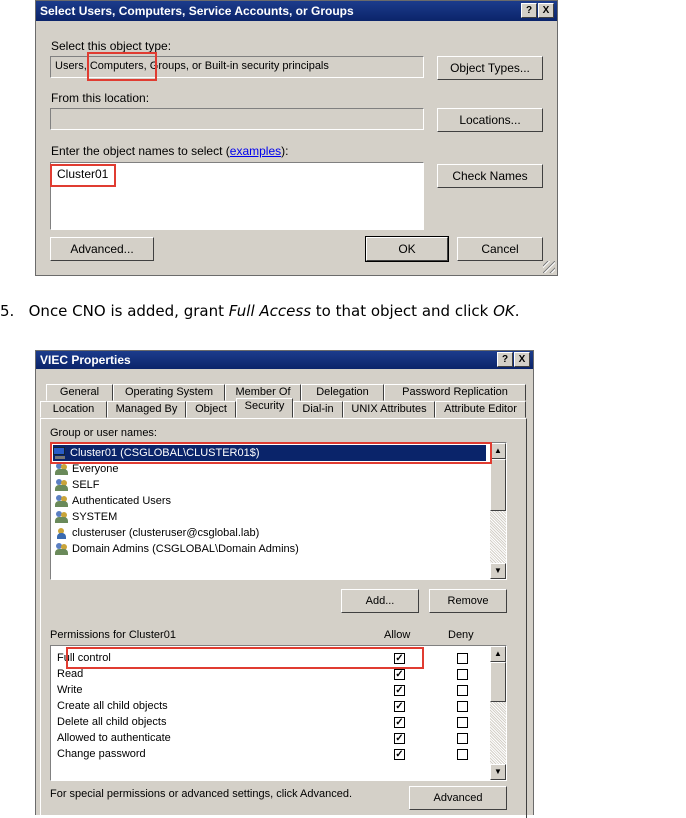  What do you see at coordinates (458, 798) in the screenshot?
I see `advanced-button-2: Advanced` at bounding box center [458, 798].